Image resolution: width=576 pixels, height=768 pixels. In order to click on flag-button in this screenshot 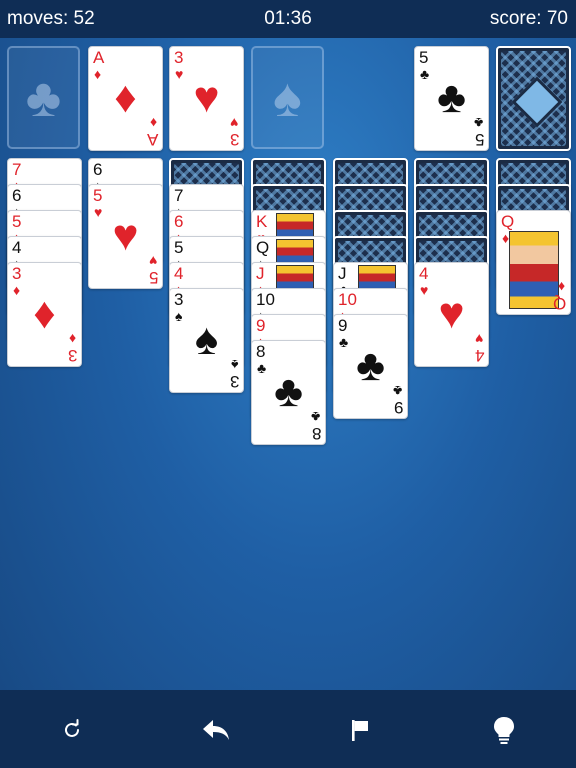, I will do `click(360, 730)`.